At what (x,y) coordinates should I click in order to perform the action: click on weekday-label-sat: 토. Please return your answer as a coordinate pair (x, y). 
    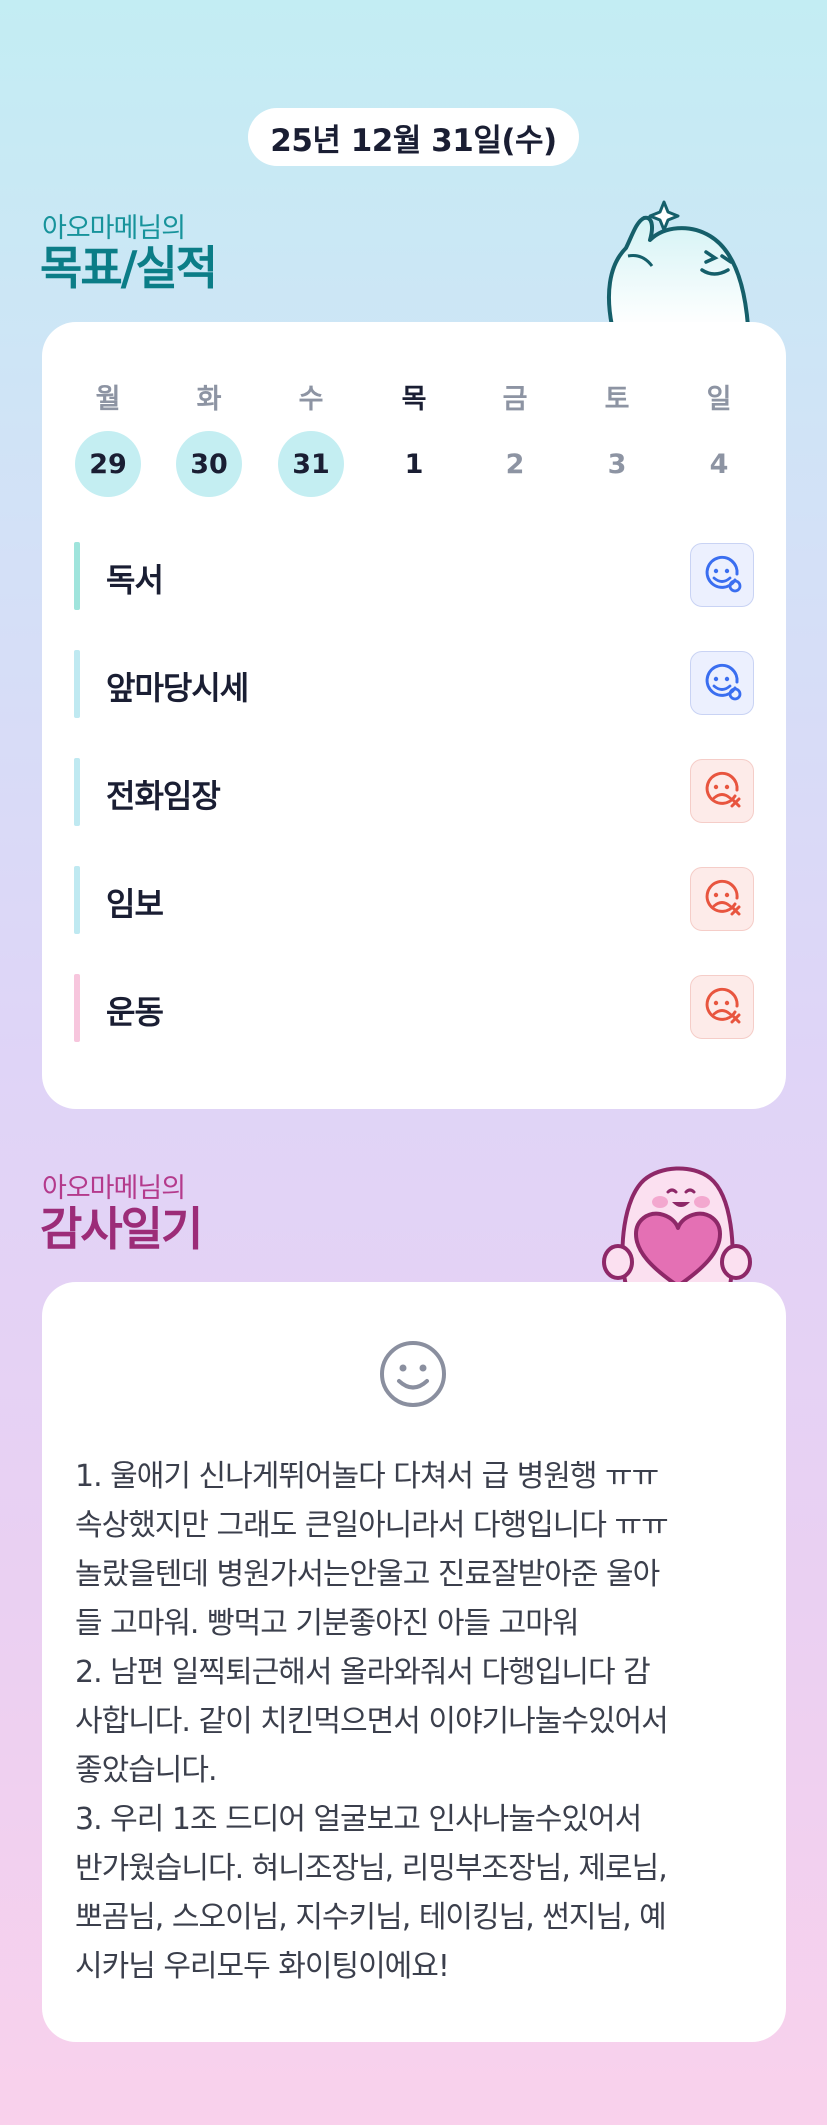
    Looking at the image, I should click on (617, 399).